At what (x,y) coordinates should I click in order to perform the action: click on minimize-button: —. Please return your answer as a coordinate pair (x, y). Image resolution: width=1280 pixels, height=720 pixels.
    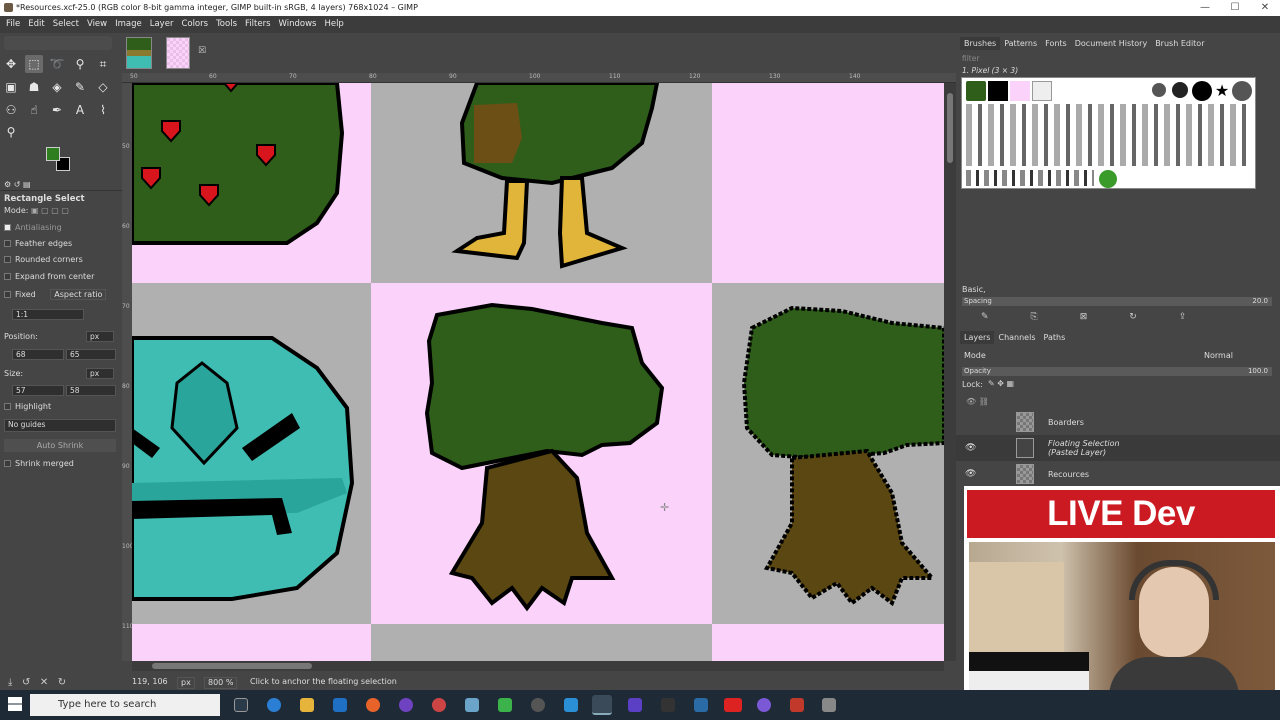
    Looking at the image, I should click on (1205, 8).